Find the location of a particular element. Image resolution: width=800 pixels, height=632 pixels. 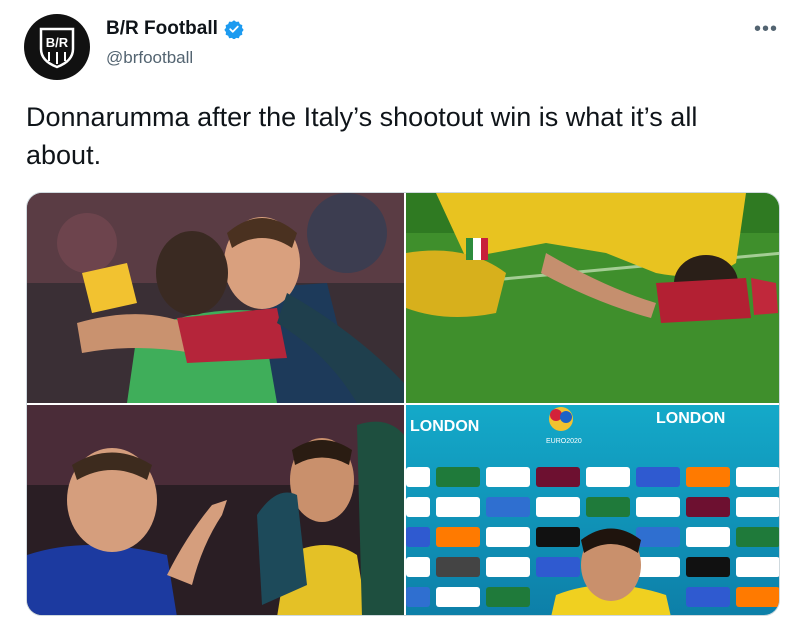

svg-text: EURO2020 is located at coordinates (564, 441).